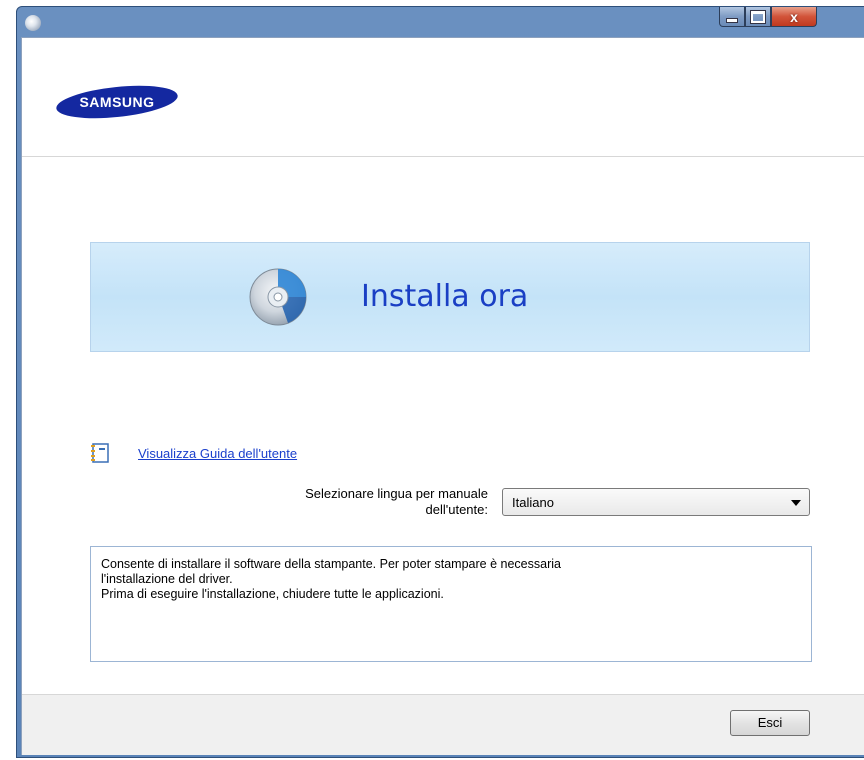  I want to click on minimize-button, so click(732, 17).